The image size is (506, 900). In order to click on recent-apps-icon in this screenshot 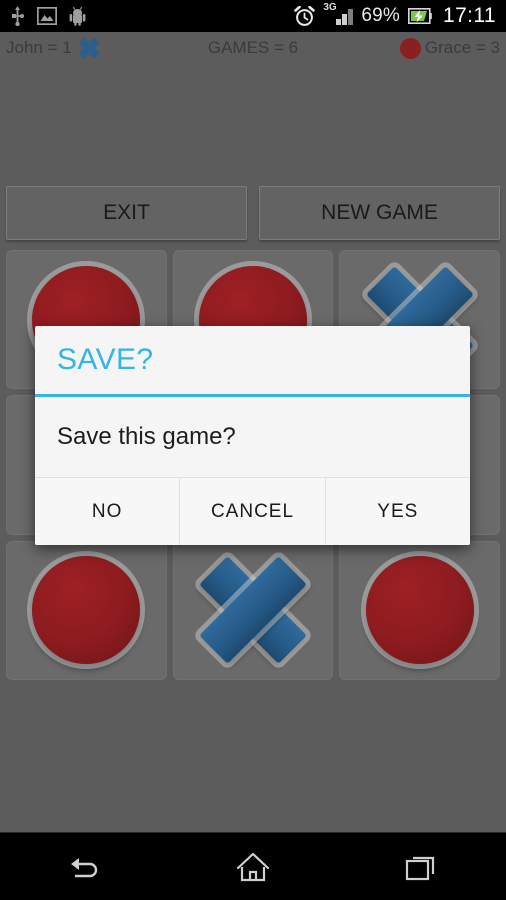, I will do `click(419, 868)`.